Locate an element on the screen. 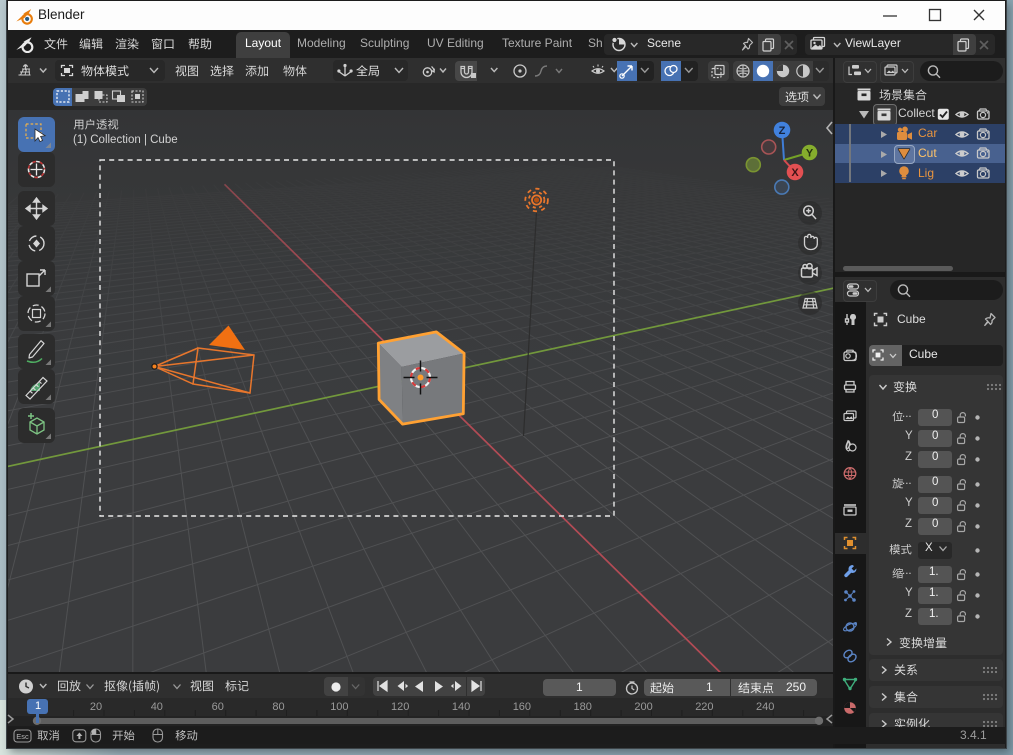  svg-text: X is located at coordinates (795, 173).